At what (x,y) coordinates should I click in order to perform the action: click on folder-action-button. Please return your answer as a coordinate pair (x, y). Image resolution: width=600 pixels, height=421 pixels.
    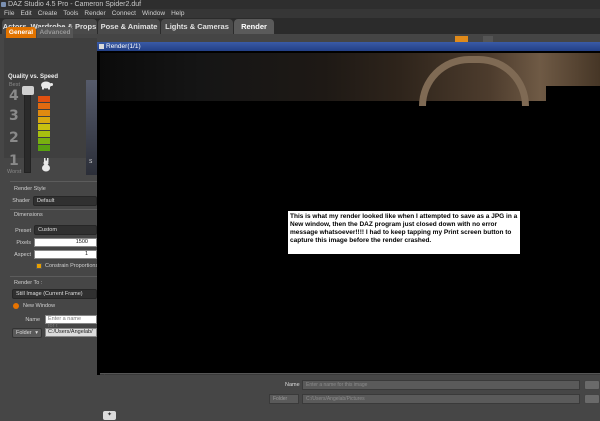
    Looking at the image, I should click on (592, 399).